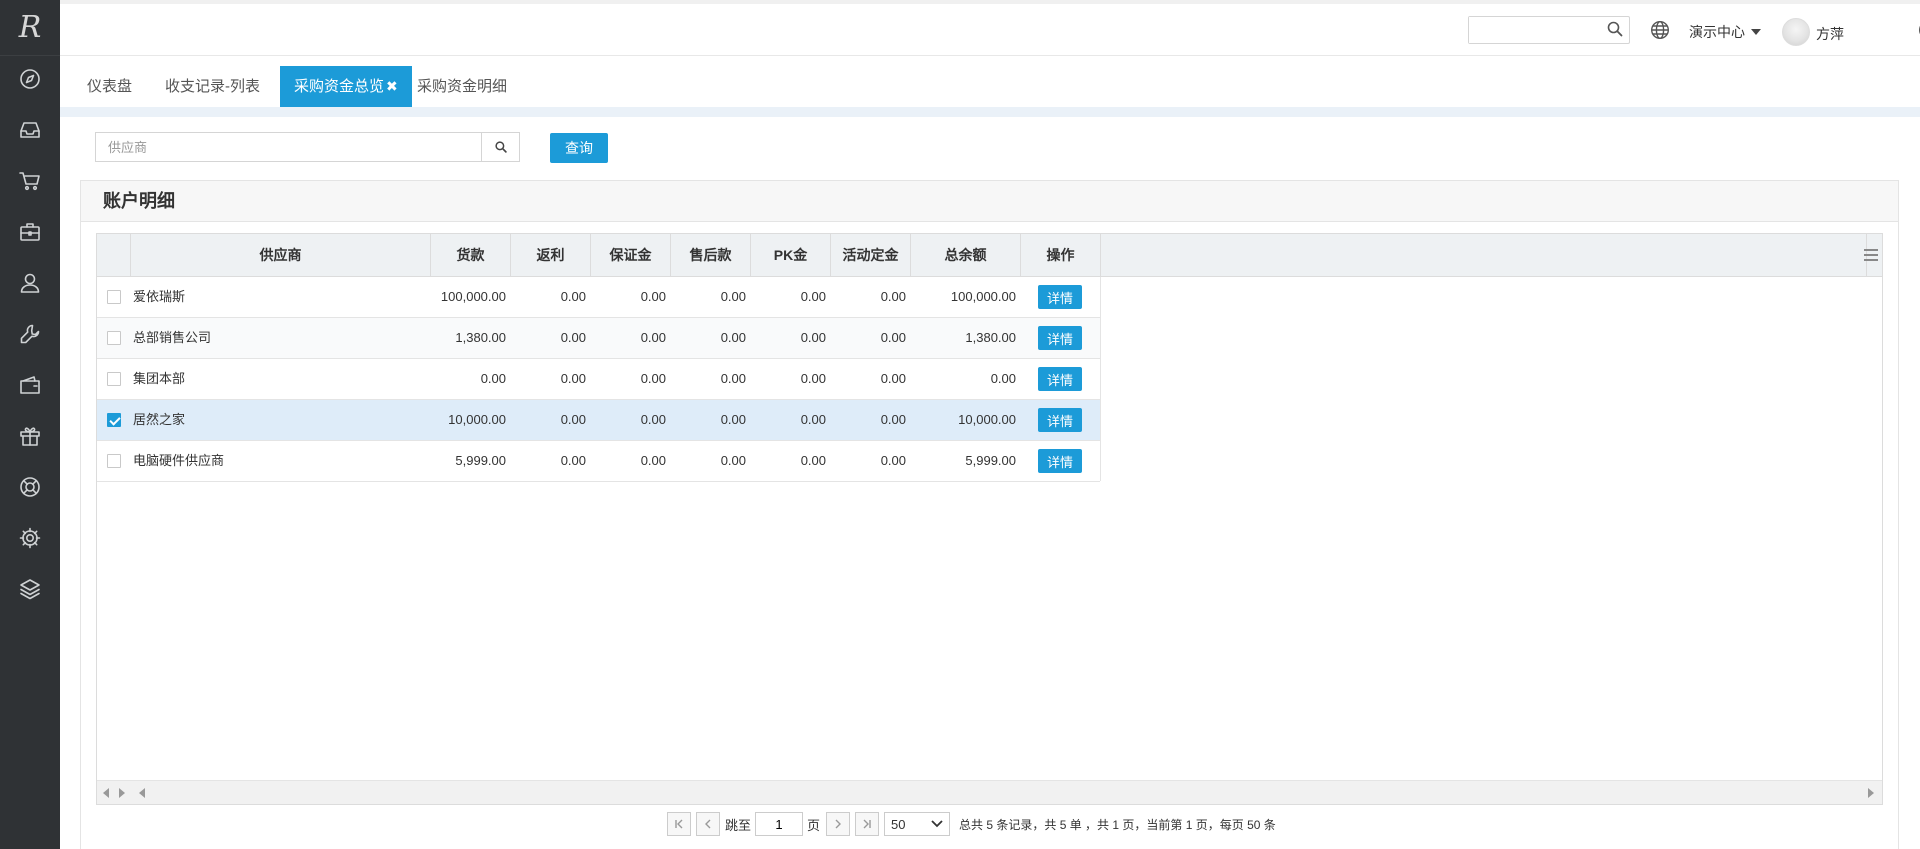 The width and height of the screenshot is (1920, 849). I want to click on pager-info: 总共 5 条记录，共 5 单 ，共 1 页，当前第 1 页，每页 50 条, so click(1117, 824).